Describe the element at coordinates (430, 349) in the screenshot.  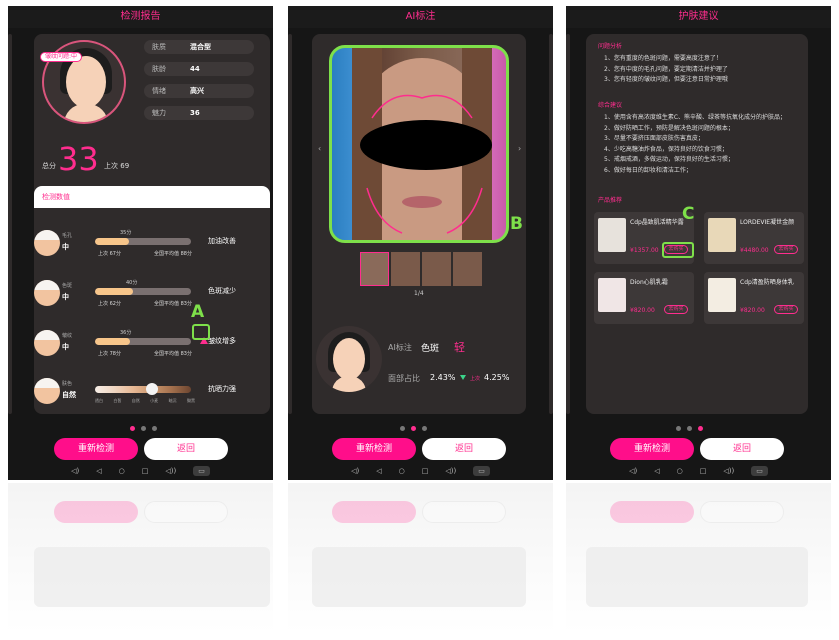
I see `ai-type: 色斑` at that location.